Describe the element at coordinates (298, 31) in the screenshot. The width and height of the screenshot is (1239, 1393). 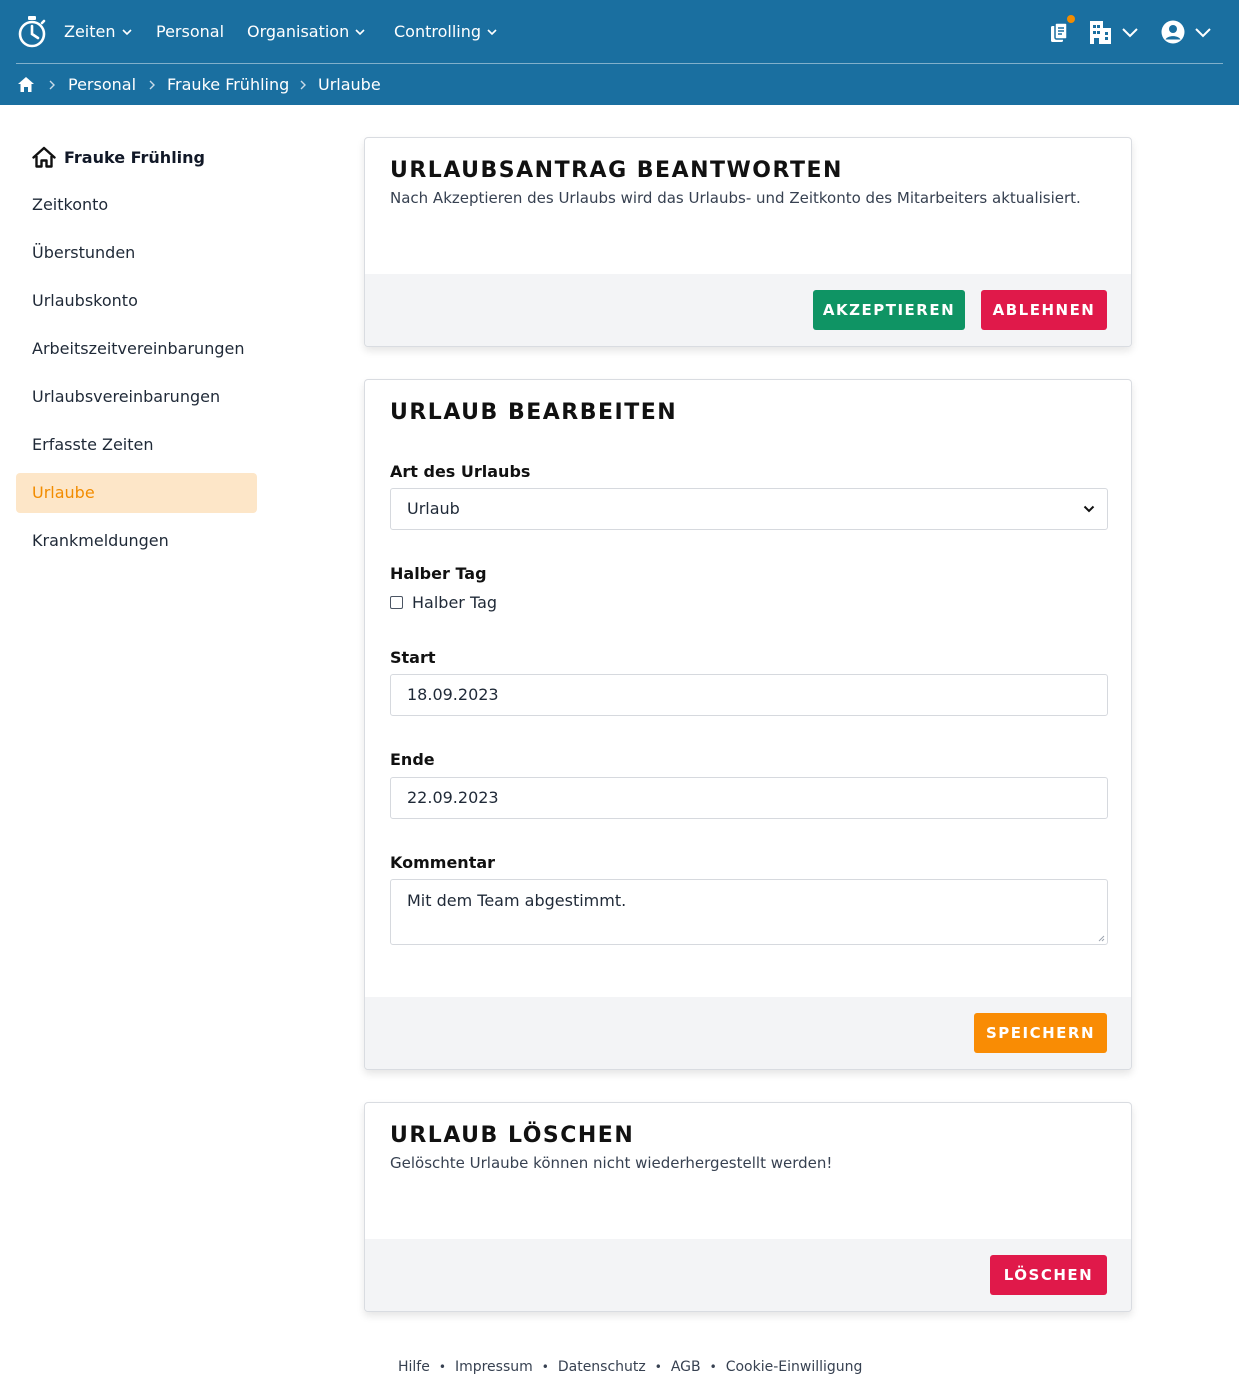
I see `nav-organisation-label: Organisation` at that location.